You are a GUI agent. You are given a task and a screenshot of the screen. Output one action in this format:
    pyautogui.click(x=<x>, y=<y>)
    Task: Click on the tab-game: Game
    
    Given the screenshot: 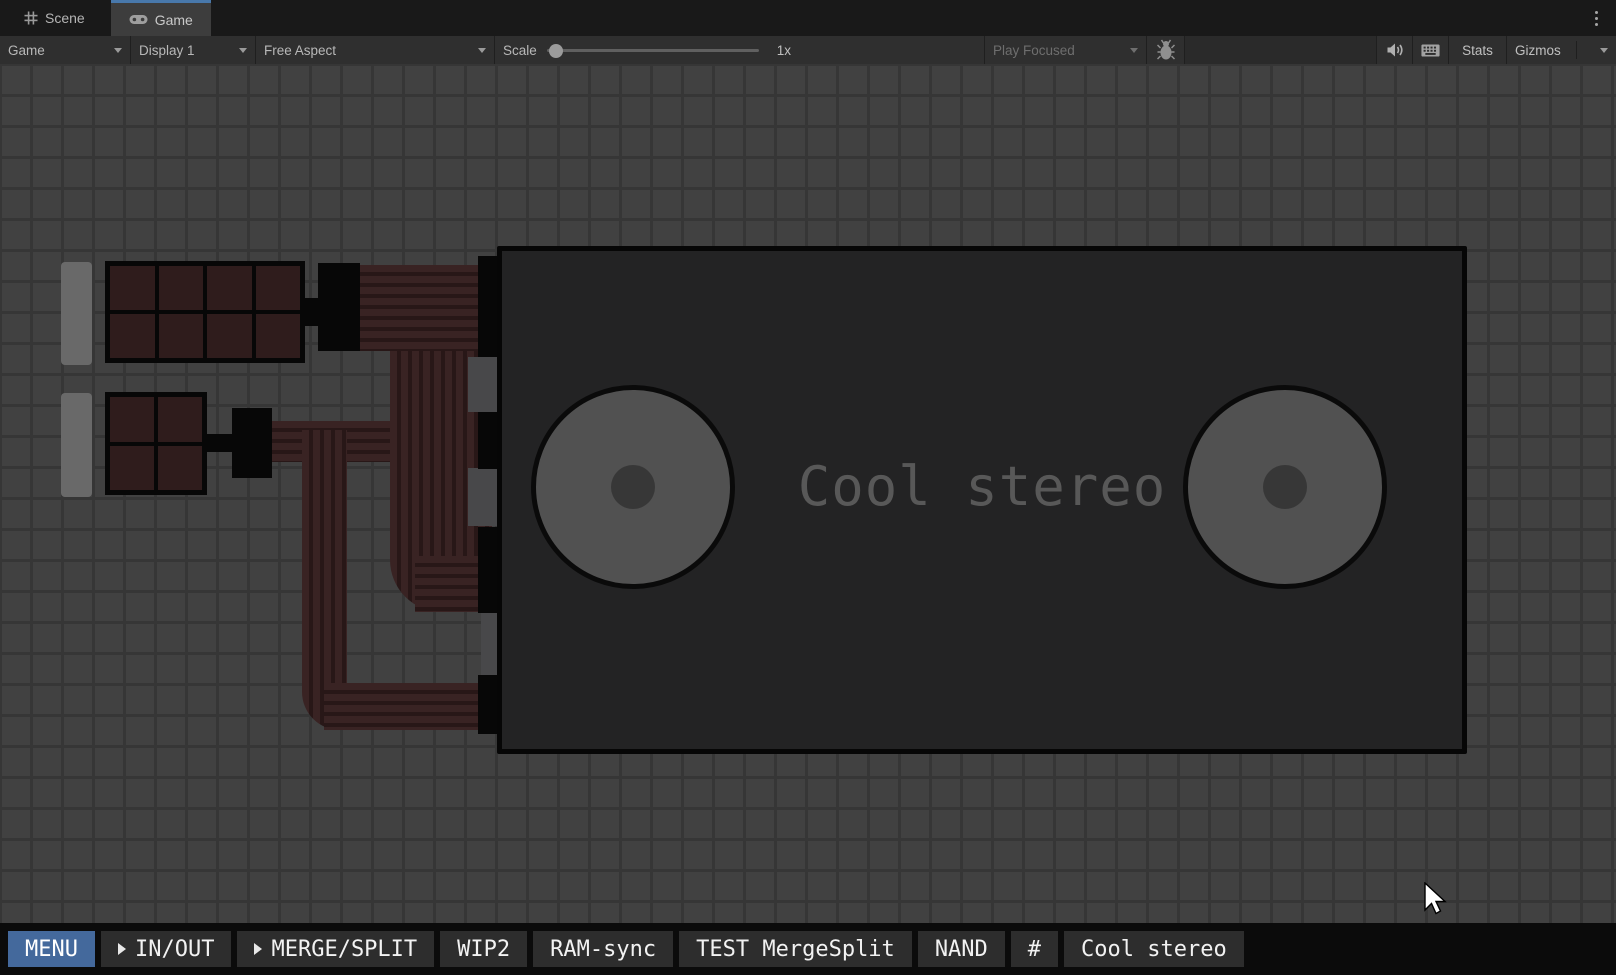 What is the action you would take?
    pyautogui.click(x=160, y=18)
    